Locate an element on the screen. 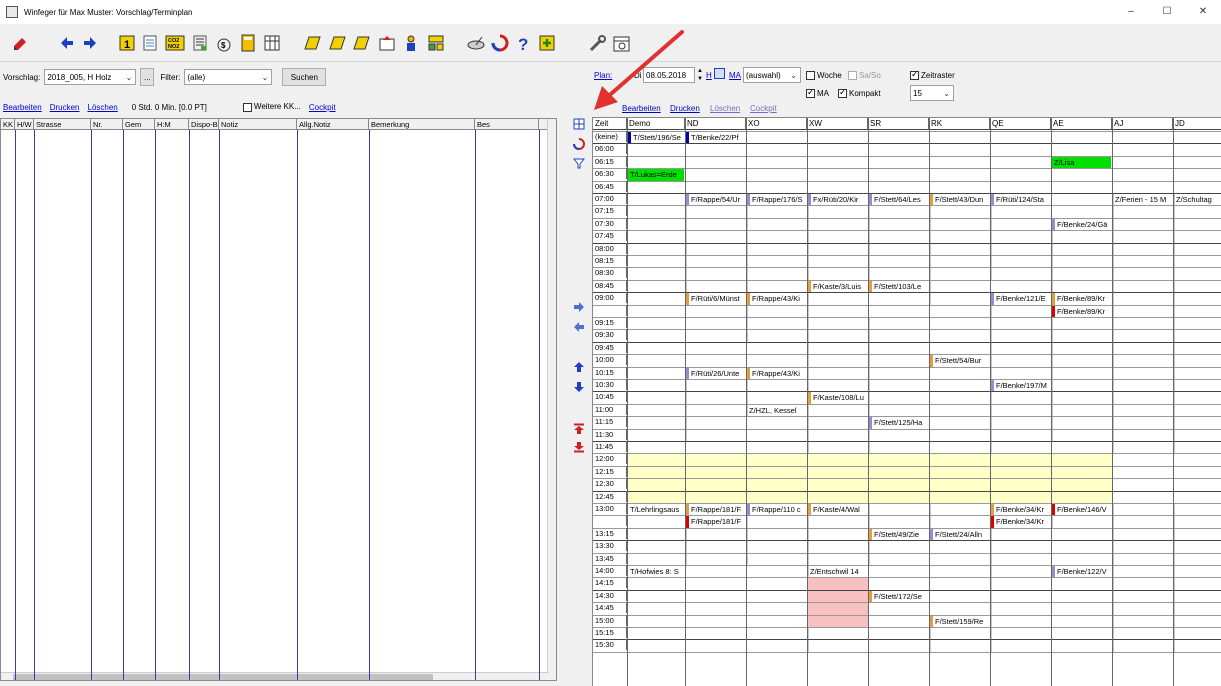  maximize-button: ☐ is located at coordinates (1167, 12).